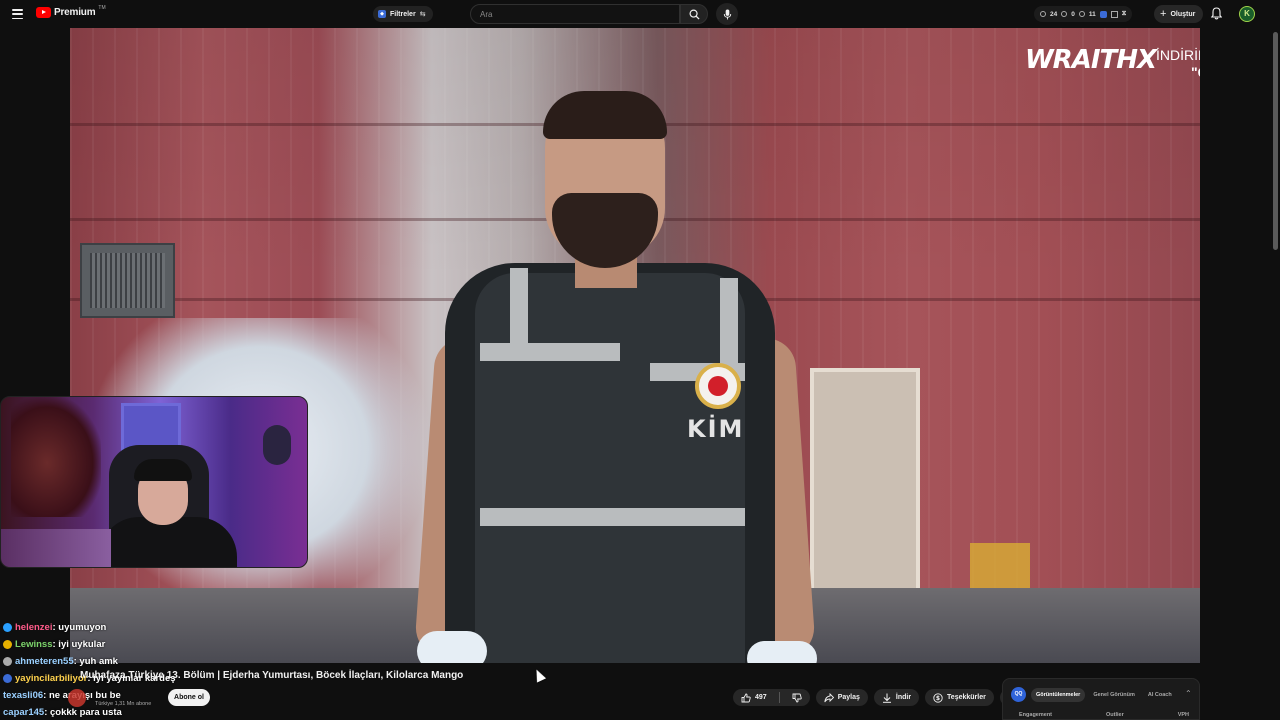  I want to click on right-glove, so click(782, 652).